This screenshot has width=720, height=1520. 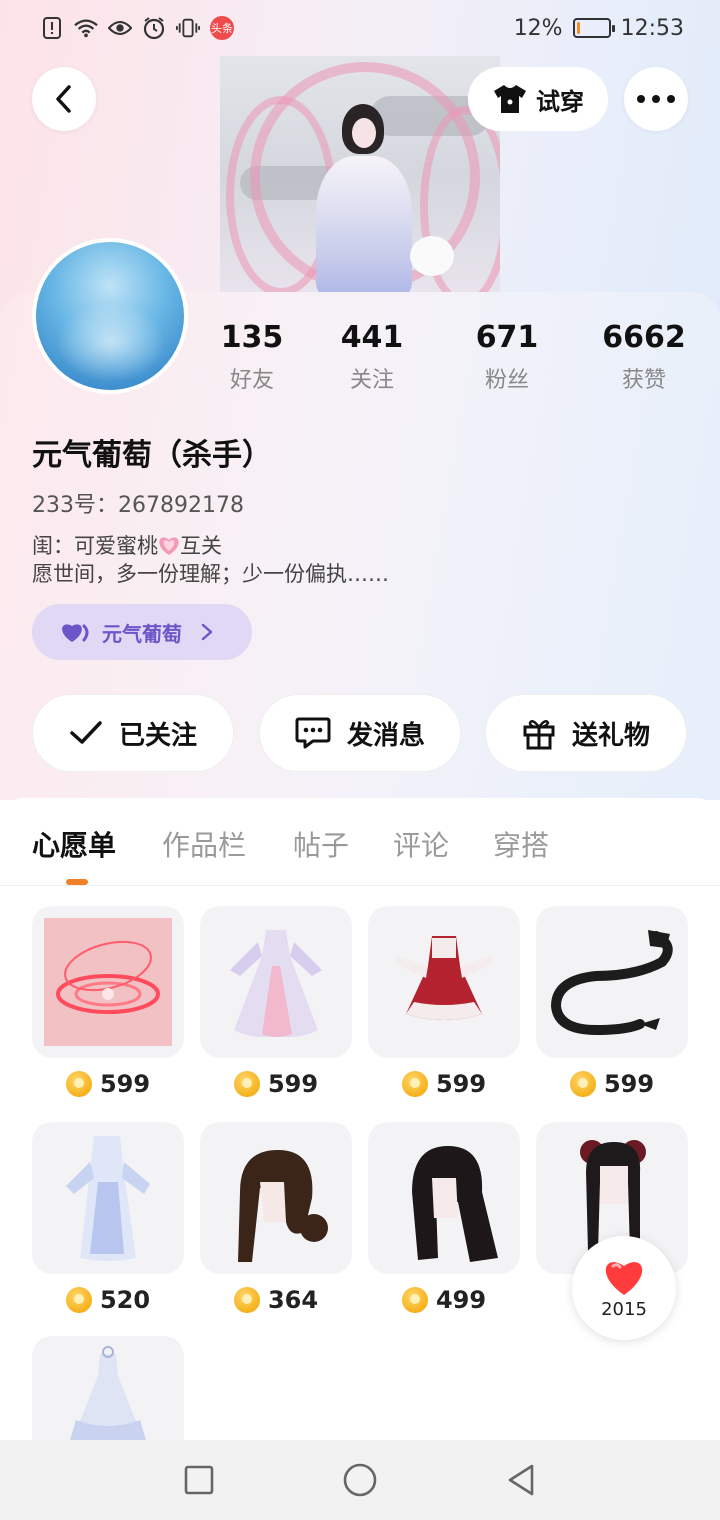 I want to click on like-button: 2015, so click(x=624, y=1288).